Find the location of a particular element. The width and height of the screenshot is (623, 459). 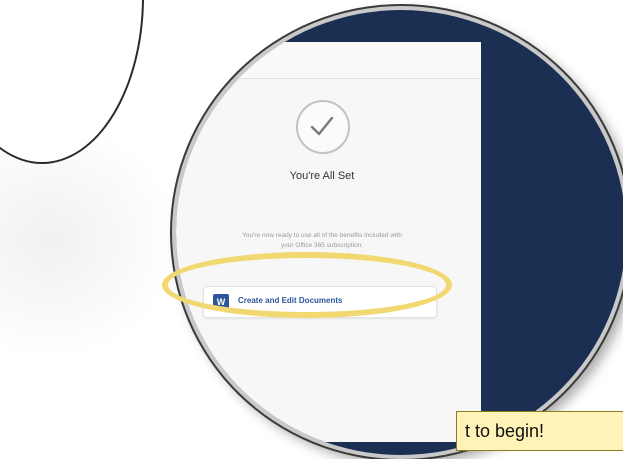

page-title: You're All Set is located at coordinates (322, 176).